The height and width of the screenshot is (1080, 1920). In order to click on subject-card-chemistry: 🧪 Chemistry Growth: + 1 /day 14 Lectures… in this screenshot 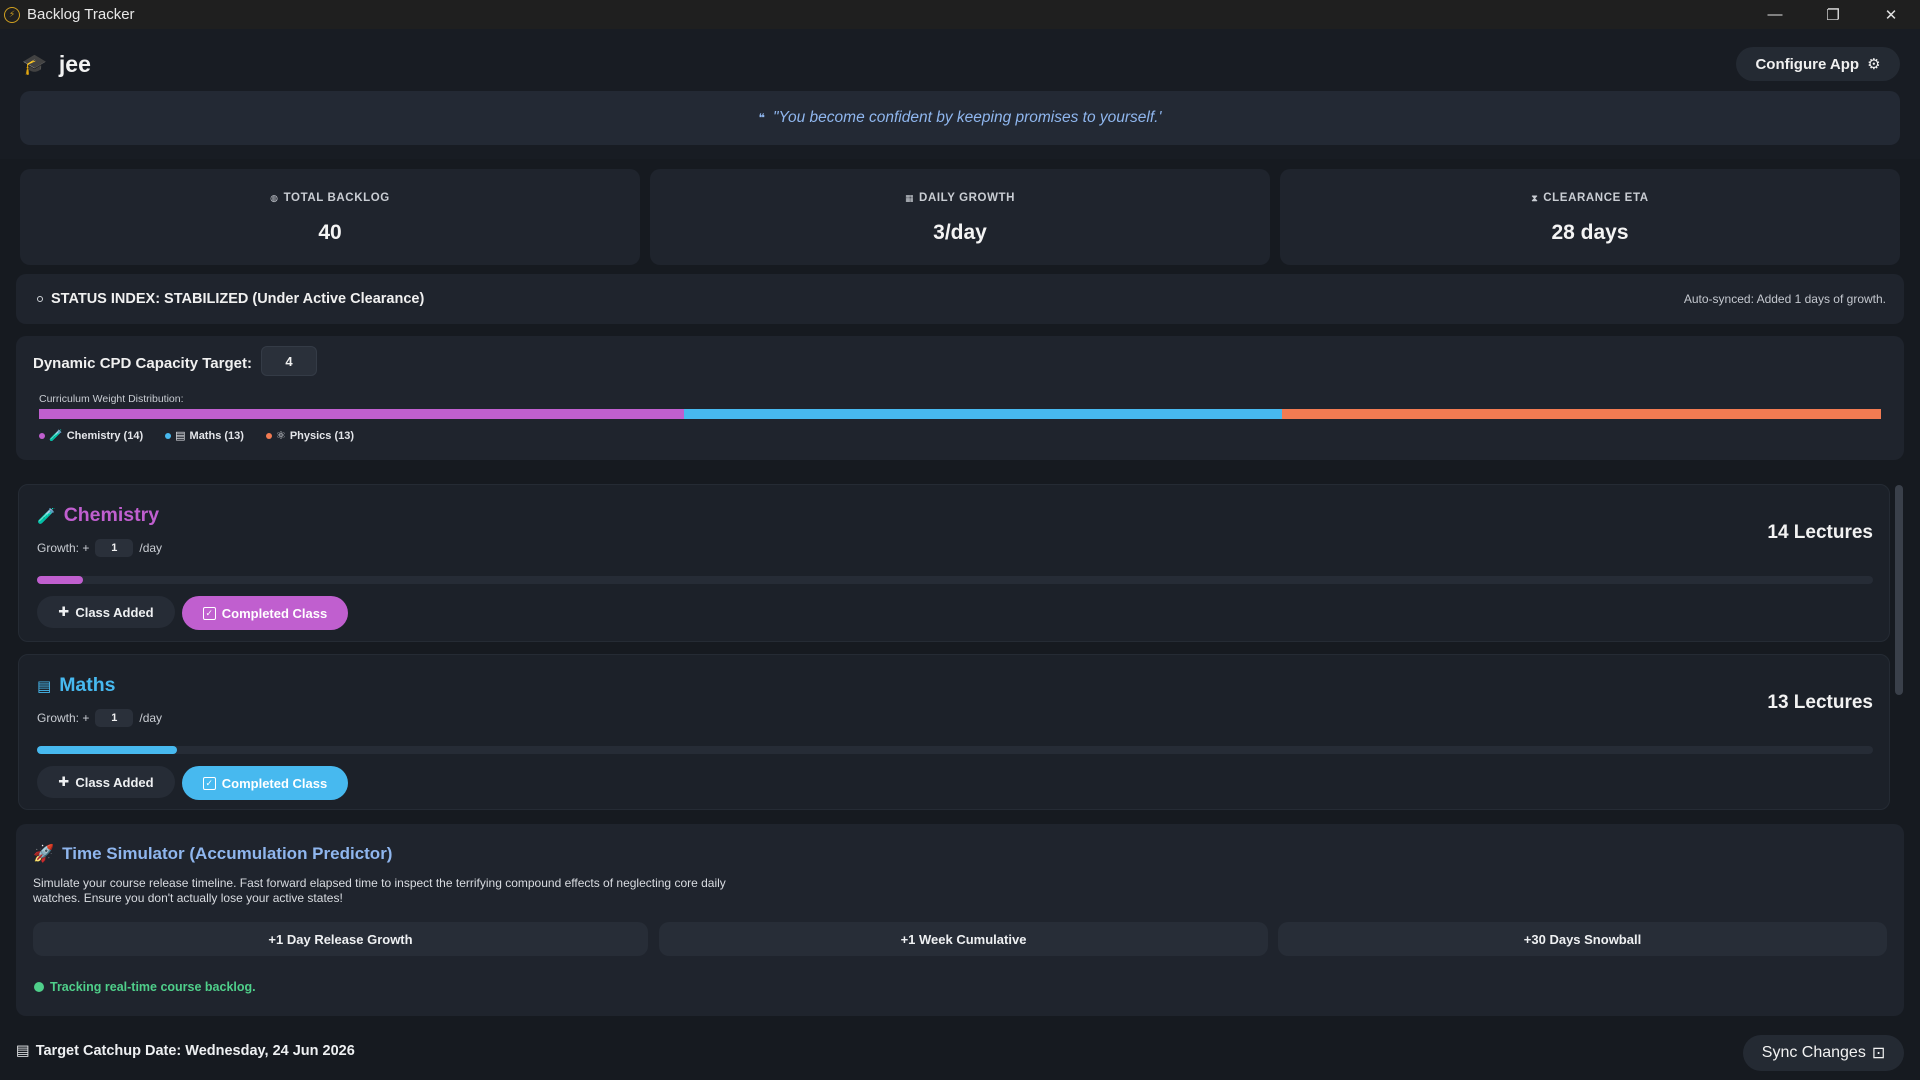, I will do `click(954, 563)`.